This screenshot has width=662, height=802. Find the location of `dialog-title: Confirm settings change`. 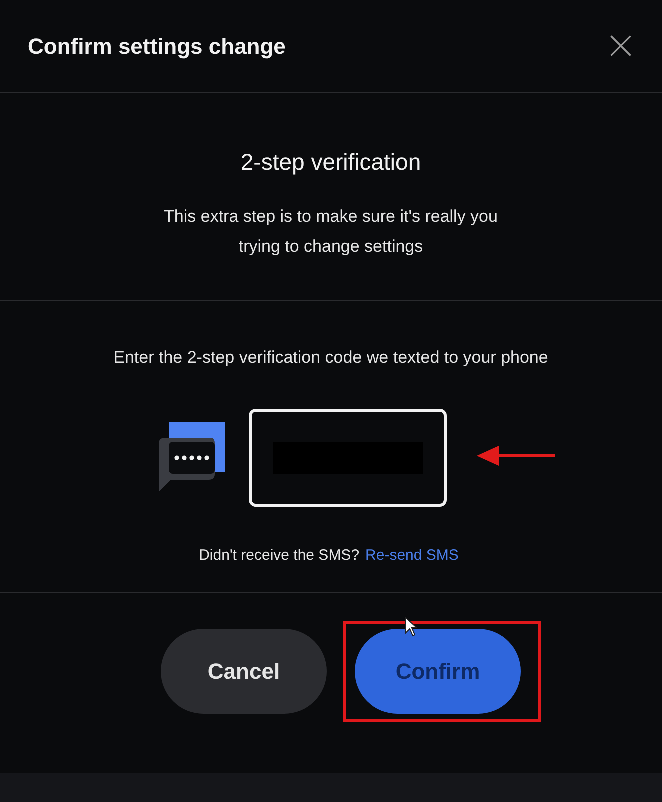

dialog-title: Confirm settings change is located at coordinates (157, 46).